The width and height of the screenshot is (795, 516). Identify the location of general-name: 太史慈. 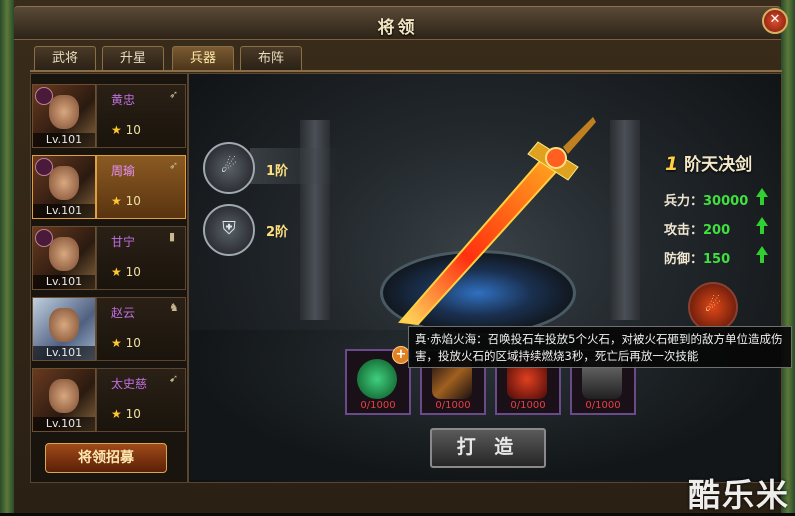
(129, 384).